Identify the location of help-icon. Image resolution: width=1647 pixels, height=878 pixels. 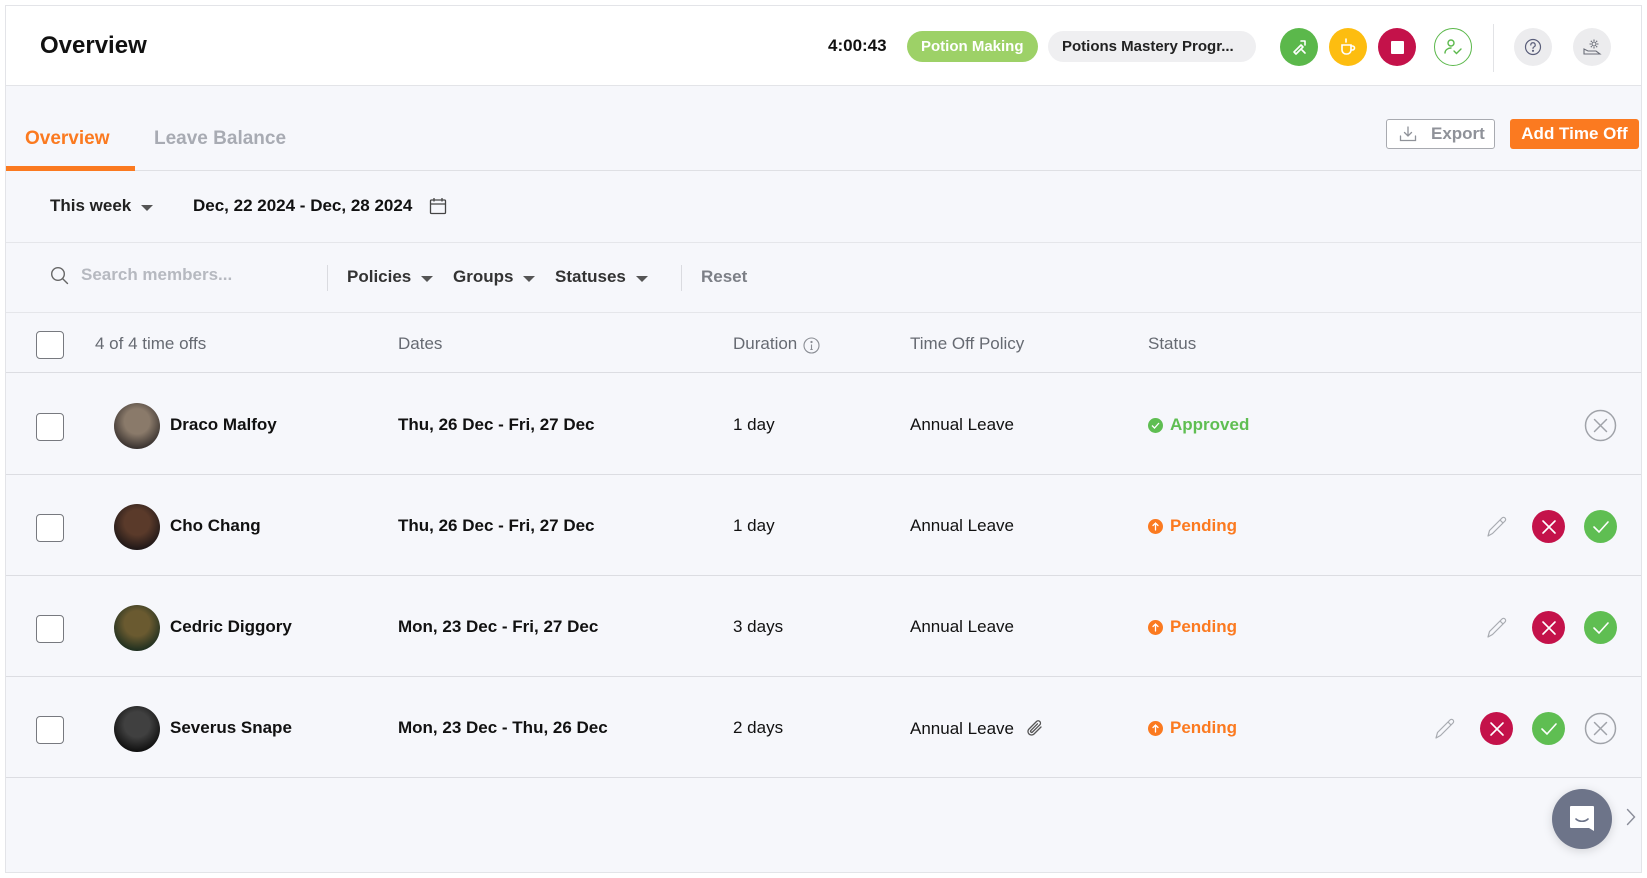
(1533, 47).